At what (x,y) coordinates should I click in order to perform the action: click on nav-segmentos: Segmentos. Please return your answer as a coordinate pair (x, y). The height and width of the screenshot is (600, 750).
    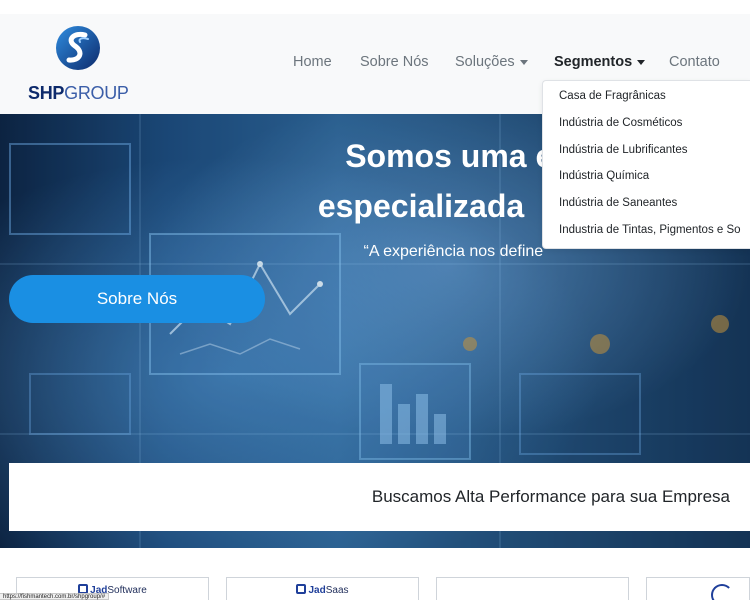
    Looking at the image, I should click on (600, 62).